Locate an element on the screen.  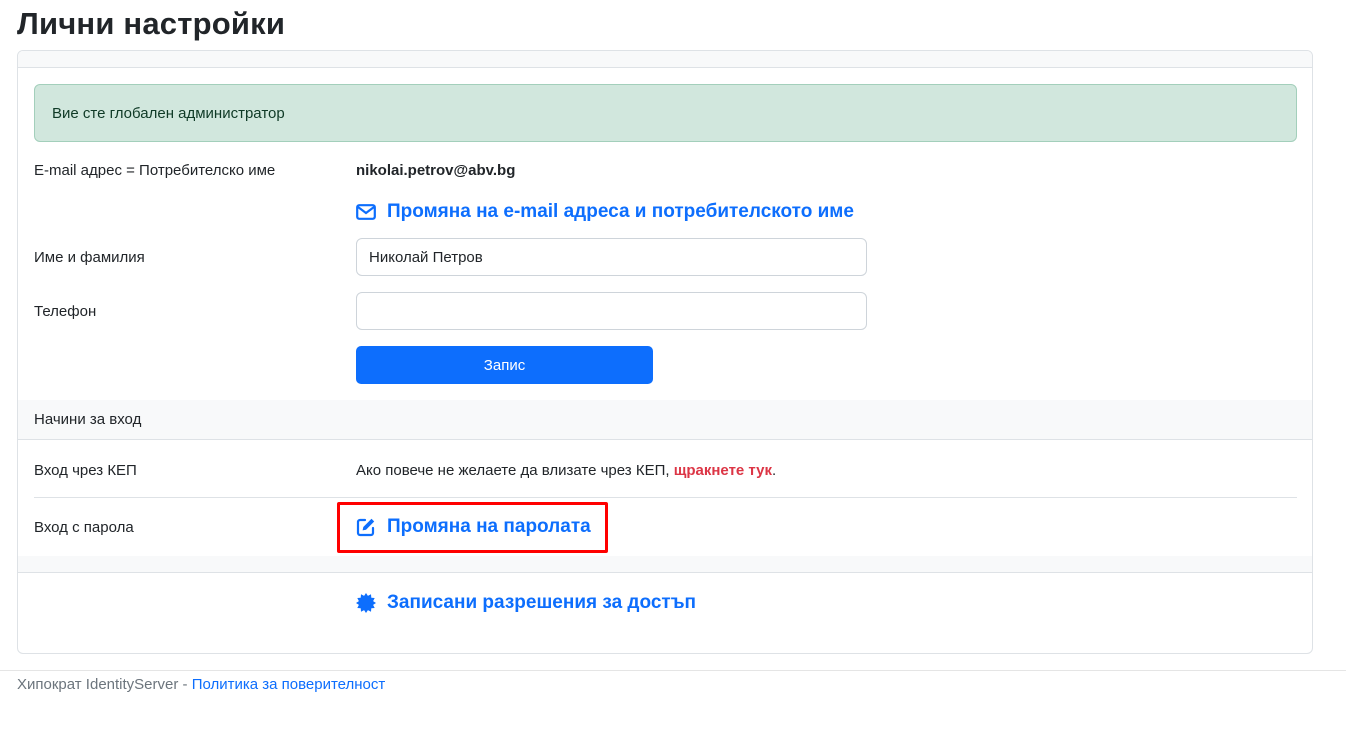
edit-icon is located at coordinates (365, 527).